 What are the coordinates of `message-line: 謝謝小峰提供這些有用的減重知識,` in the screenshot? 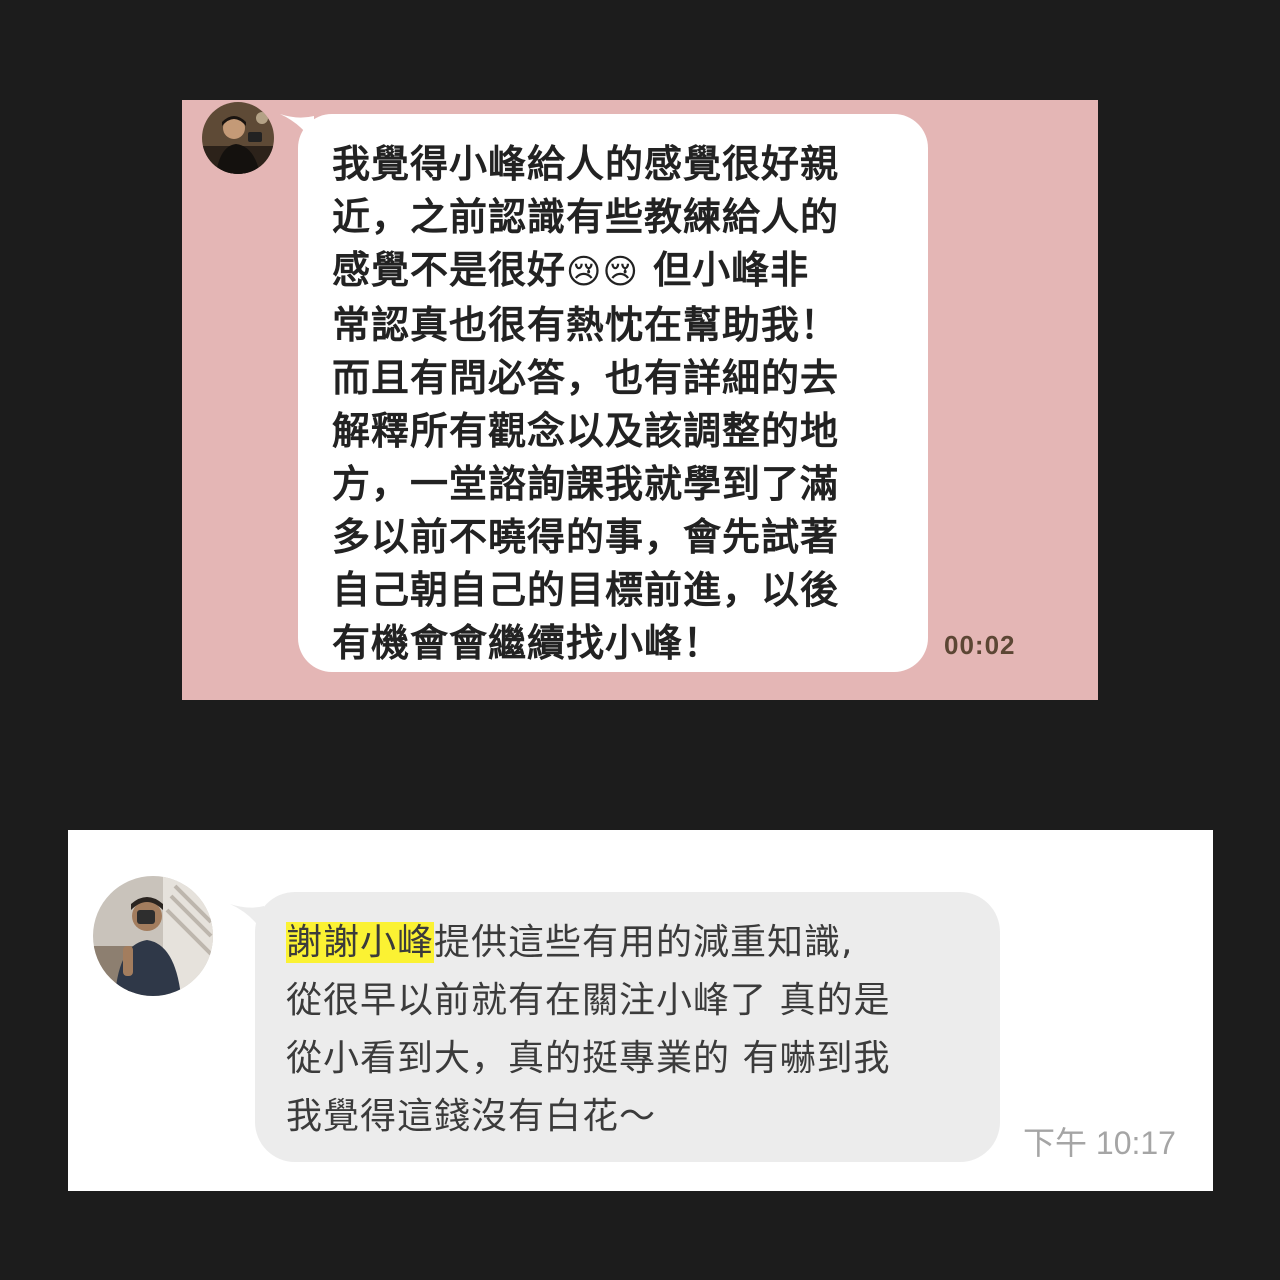 It's located at (633, 943).